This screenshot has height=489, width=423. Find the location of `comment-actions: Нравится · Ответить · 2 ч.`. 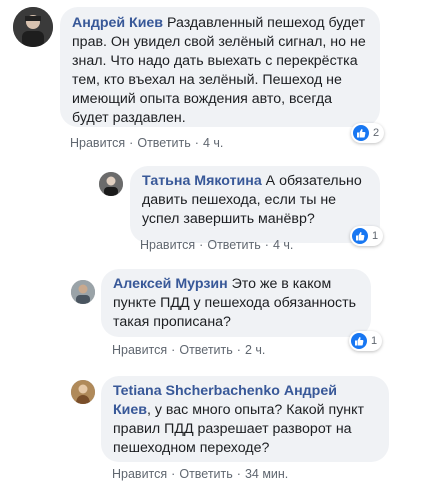

comment-actions: Нравится · Ответить · 2 ч. is located at coordinates (188, 350).